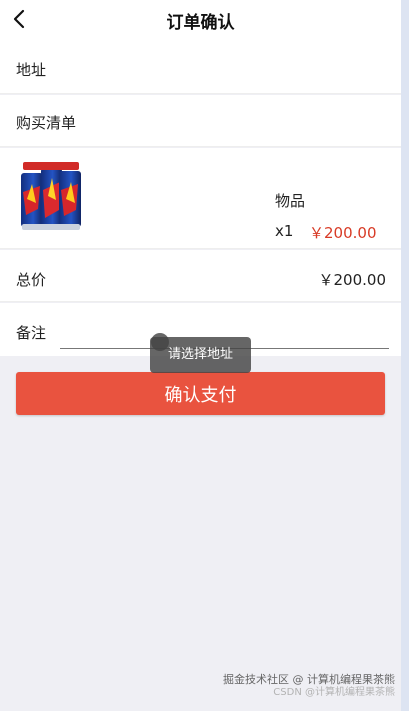 The image size is (409, 711). What do you see at coordinates (309, 679) in the screenshot?
I see `watermark-line-1: 掘金技术社区 @ 计算机编程果茶熊` at bounding box center [309, 679].